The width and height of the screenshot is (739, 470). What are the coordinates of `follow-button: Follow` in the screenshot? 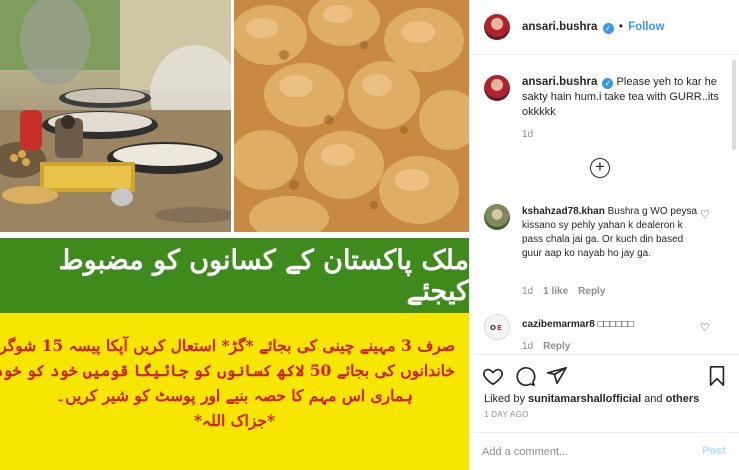 It's located at (646, 27).